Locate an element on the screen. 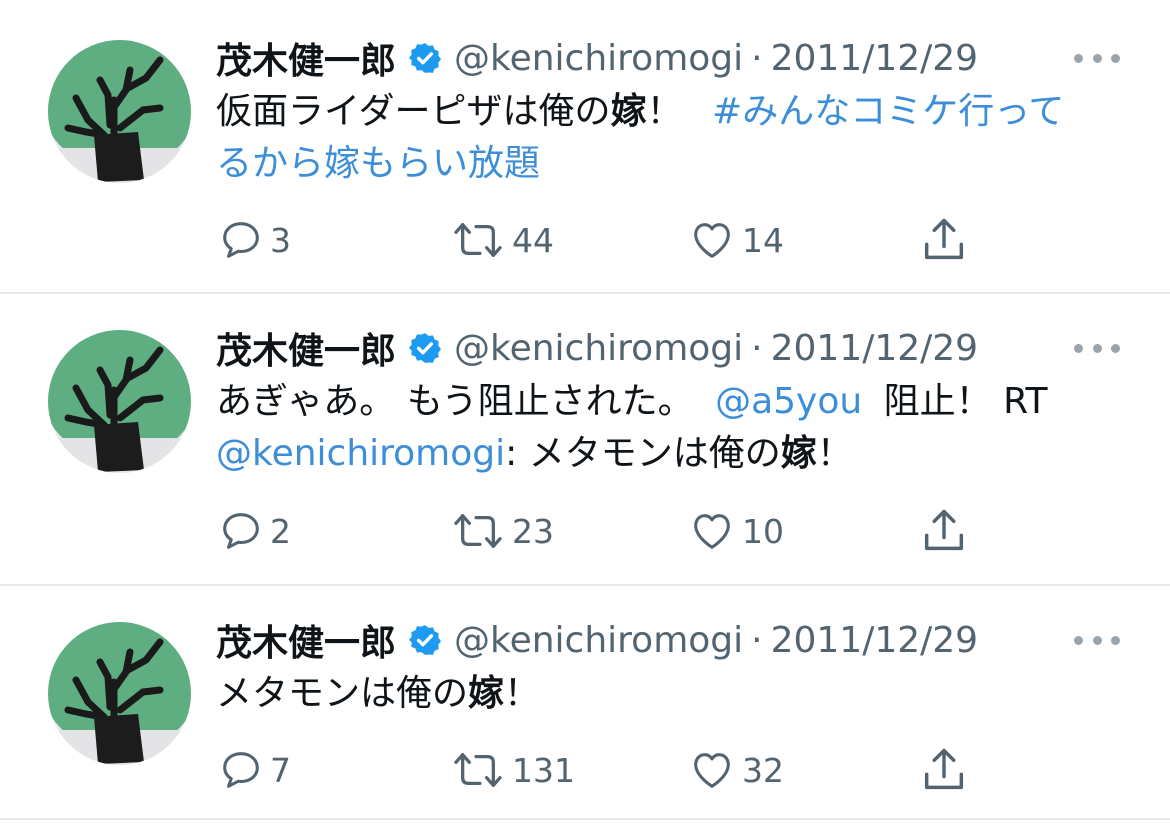  reply-count: 3 is located at coordinates (280, 240).